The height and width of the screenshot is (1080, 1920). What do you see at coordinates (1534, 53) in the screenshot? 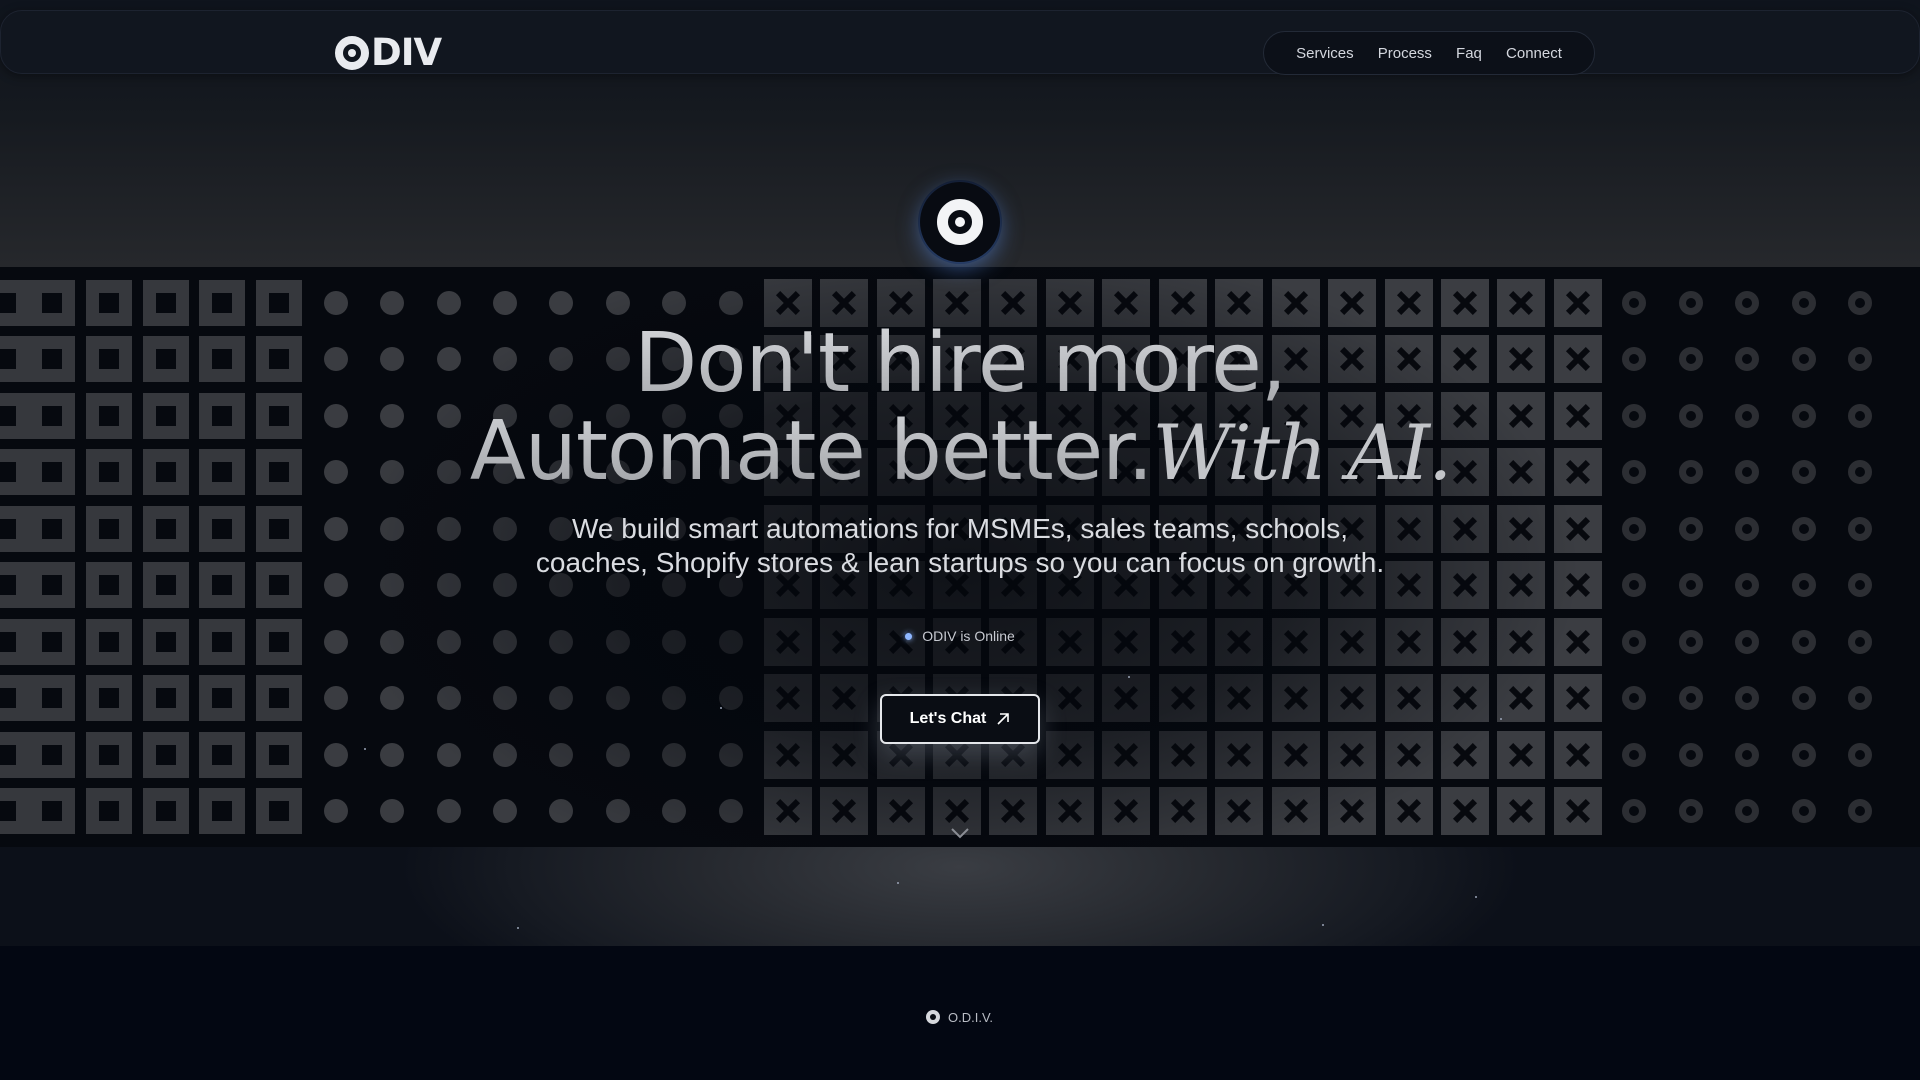
I see `nav-link-connect: Connect` at bounding box center [1534, 53].